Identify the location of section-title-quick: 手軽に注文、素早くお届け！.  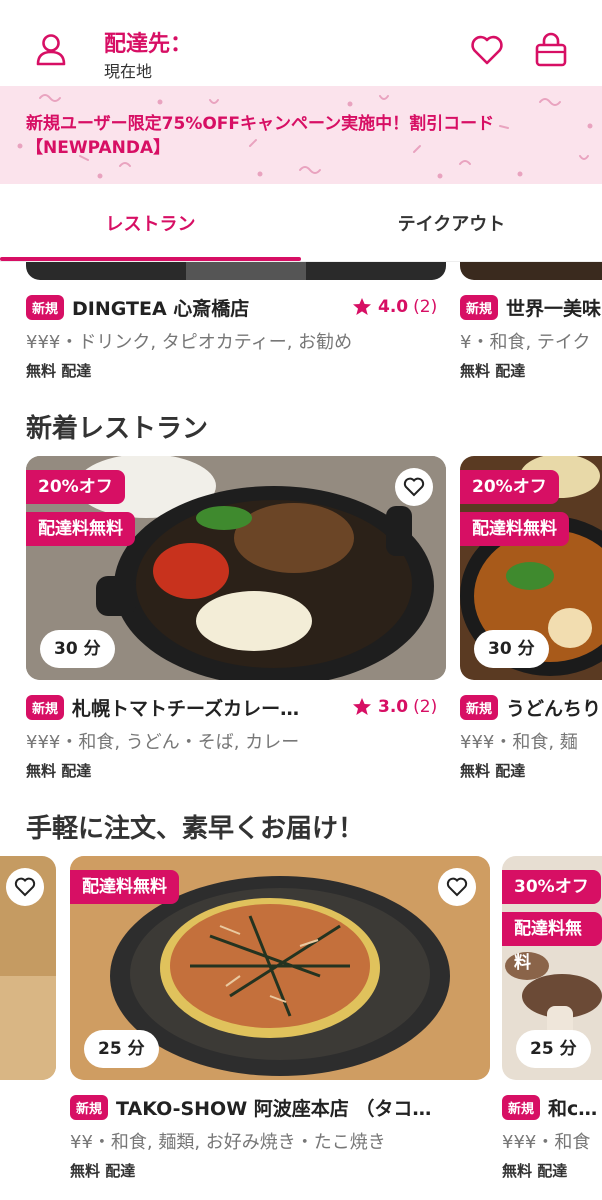
(195, 829).